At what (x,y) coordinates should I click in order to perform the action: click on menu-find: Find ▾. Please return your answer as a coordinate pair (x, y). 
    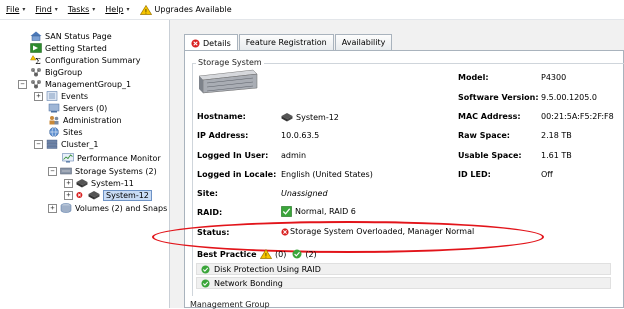
    Looking at the image, I should click on (46, 9).